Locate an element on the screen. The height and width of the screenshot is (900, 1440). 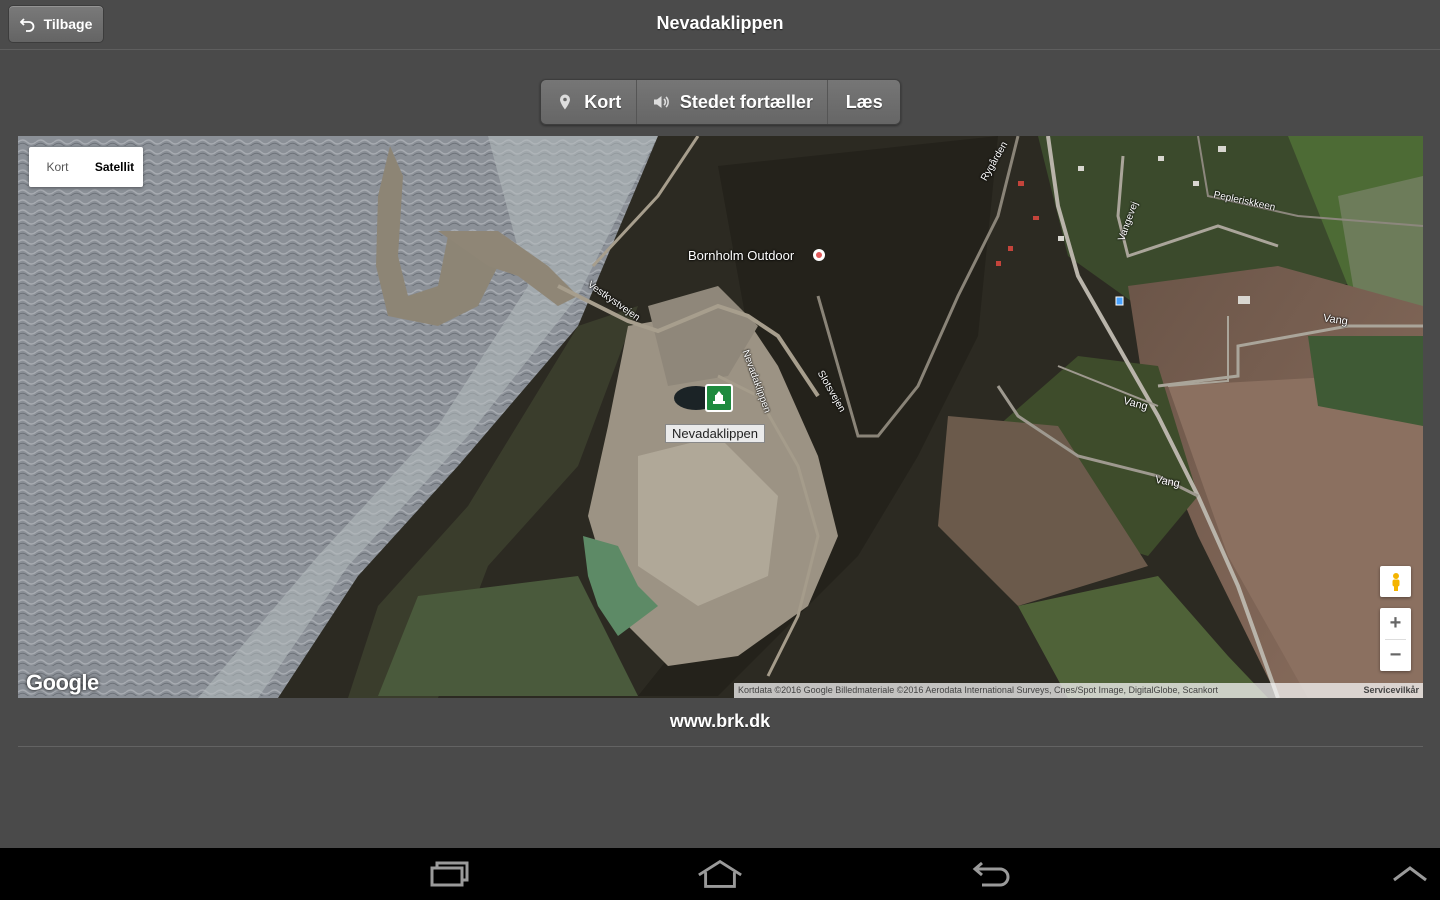
zoom-control: + − is located at coordinates (1395, 639).